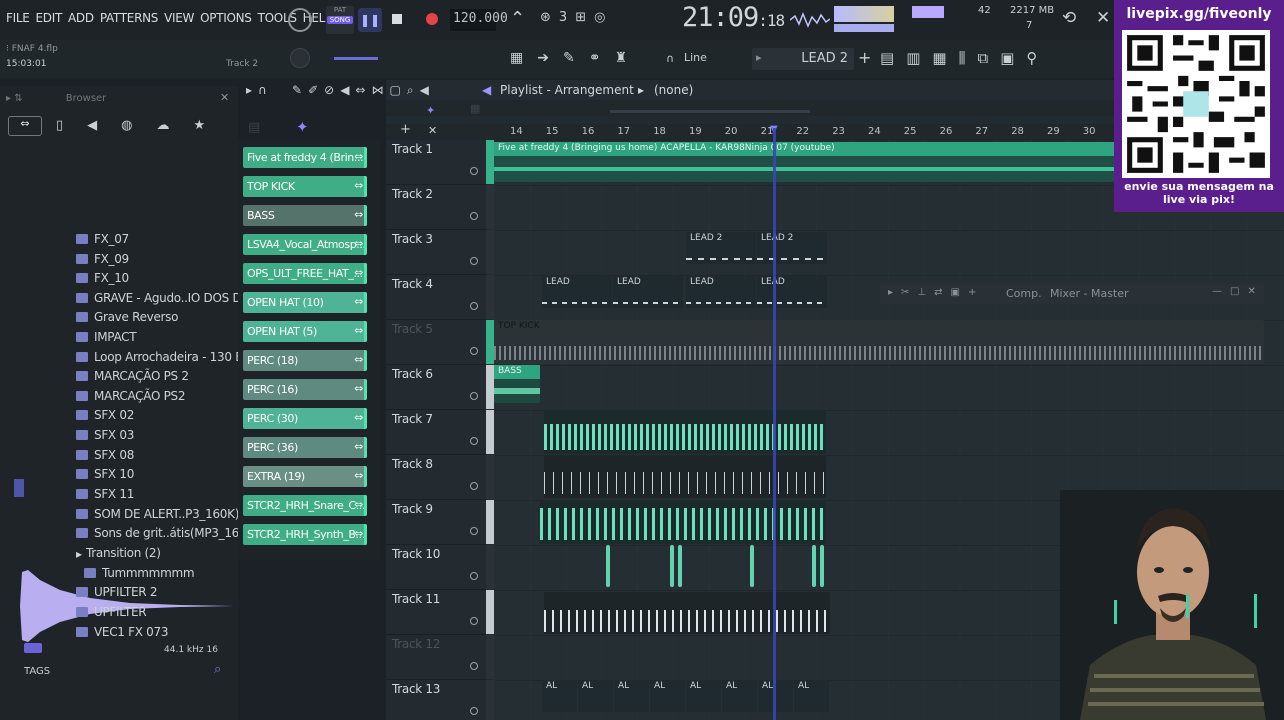 This screenshot has height=720, width=1284. I want to click on tempo-display: 120.000, so click(479, 20).